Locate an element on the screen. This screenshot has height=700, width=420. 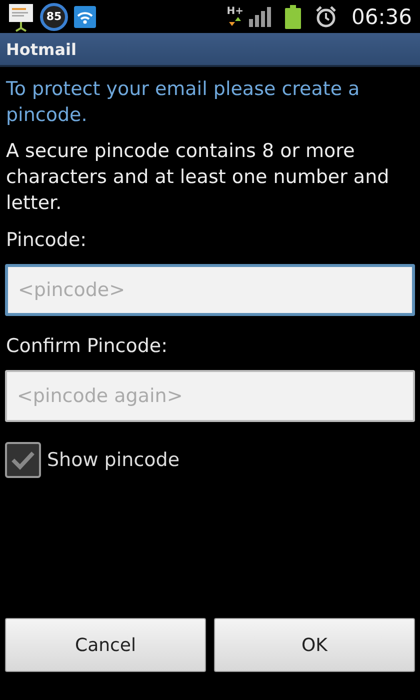
ok-button: OK is located at coordinates (314, 645).